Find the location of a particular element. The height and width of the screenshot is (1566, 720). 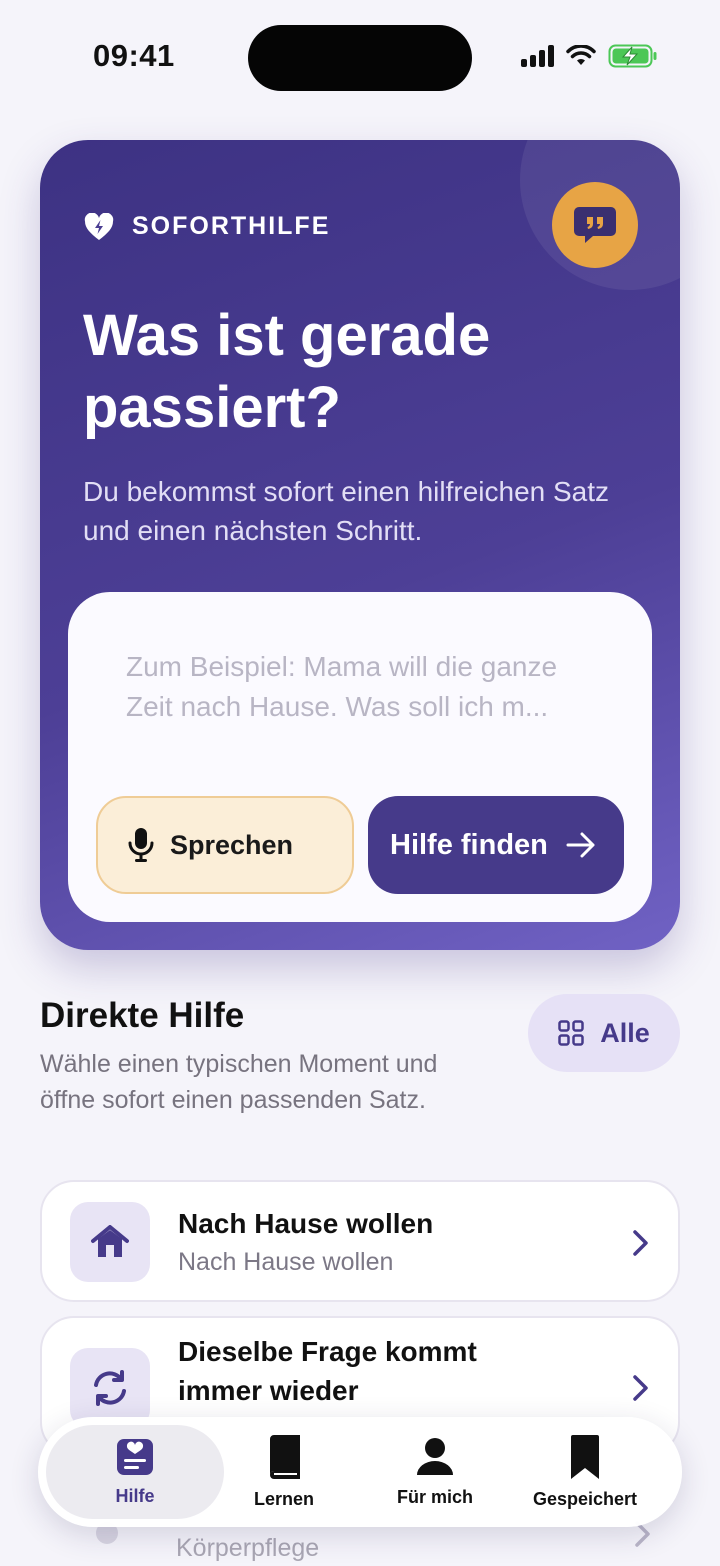

tab-gespeichert: Gespeichert is located at coordinates (585, 1472).